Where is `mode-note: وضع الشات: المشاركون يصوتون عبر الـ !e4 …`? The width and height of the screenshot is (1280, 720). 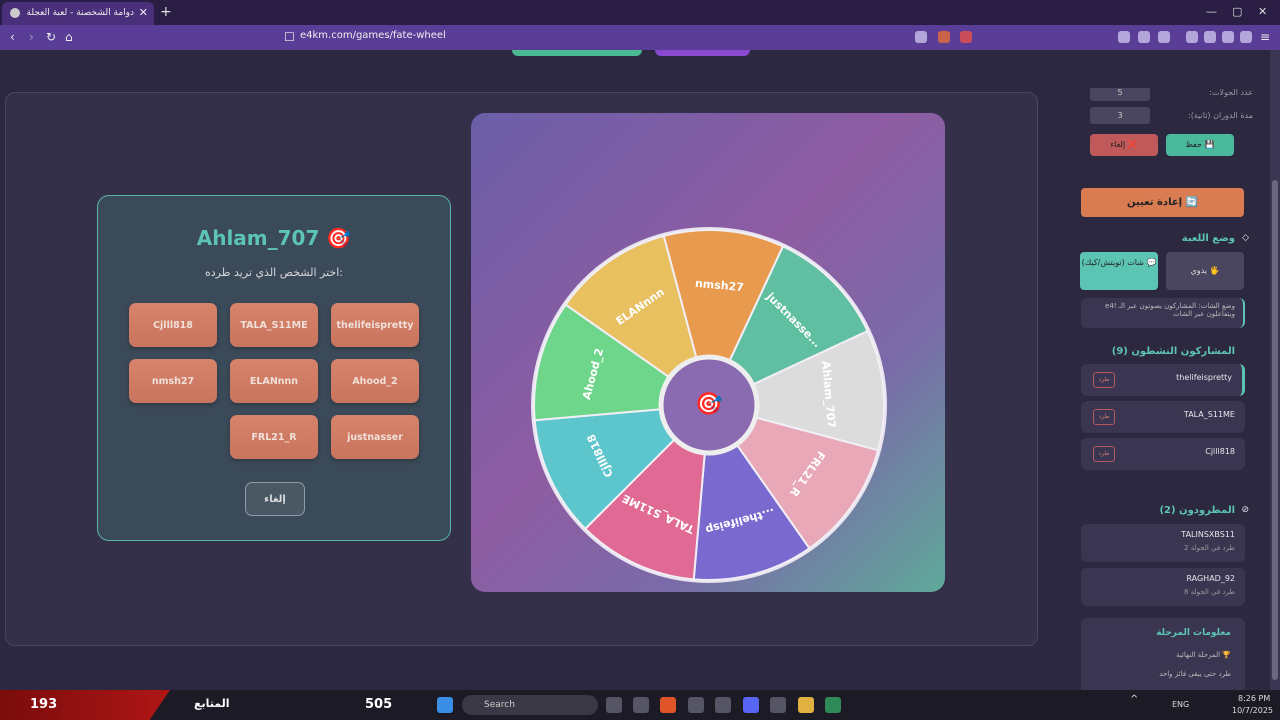
mode-note: وضع الشات: المشاركون يصوتون عبر الـ !e4 … is located at coordinates (1163, 313).